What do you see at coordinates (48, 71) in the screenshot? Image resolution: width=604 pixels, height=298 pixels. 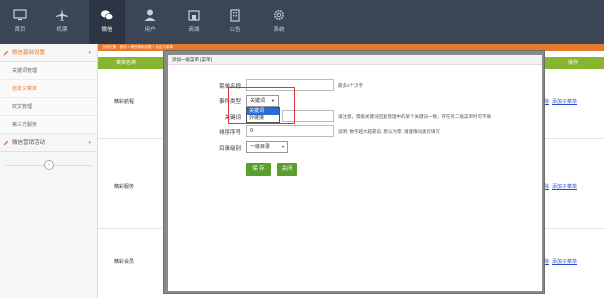 I see `sidebar-item-keywords: 关键词管理` at bounding box center [48, 71].